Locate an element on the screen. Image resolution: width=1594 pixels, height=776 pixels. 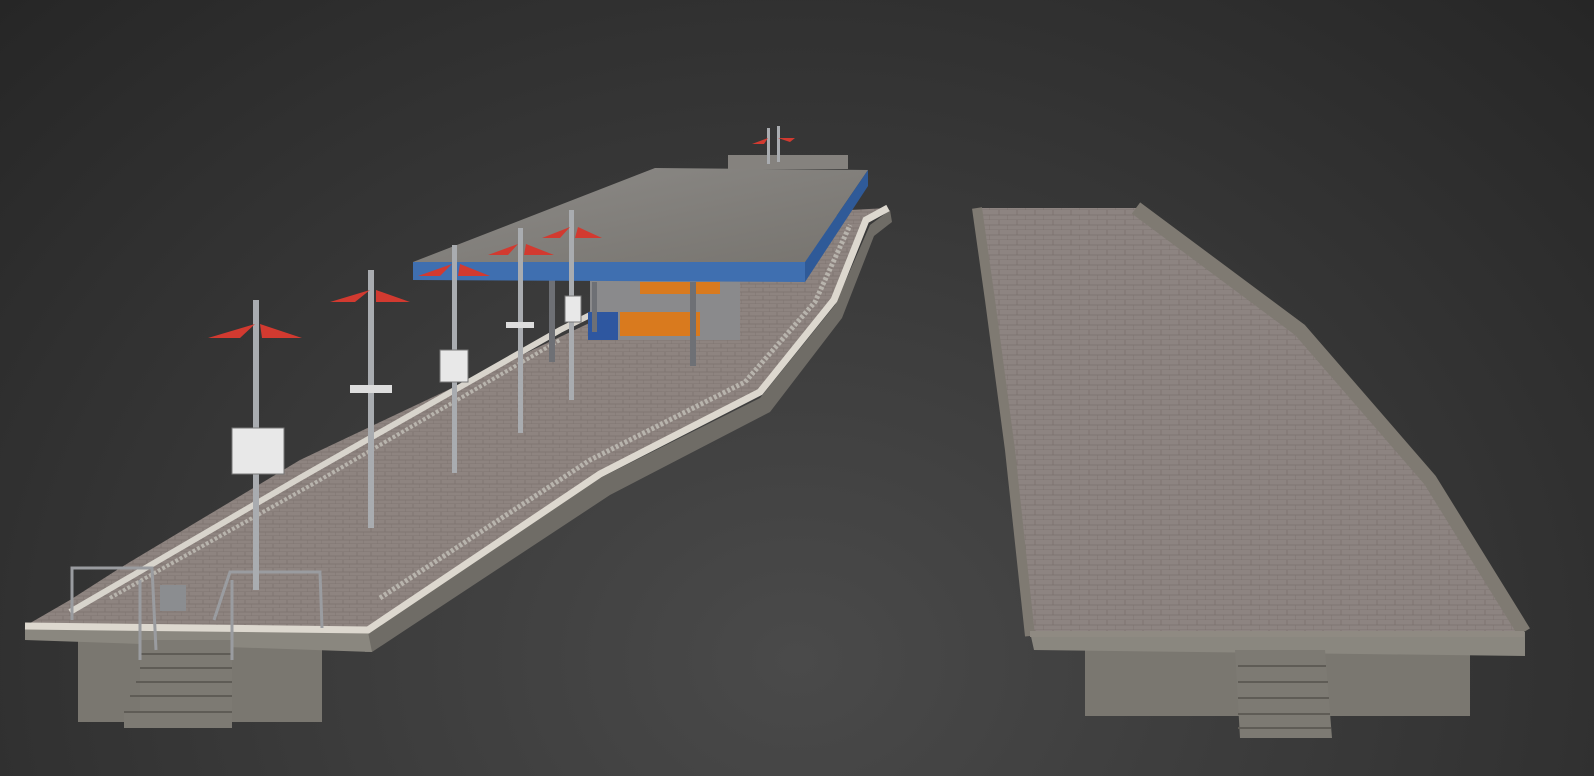
bin is located at coordinates (173, 598).